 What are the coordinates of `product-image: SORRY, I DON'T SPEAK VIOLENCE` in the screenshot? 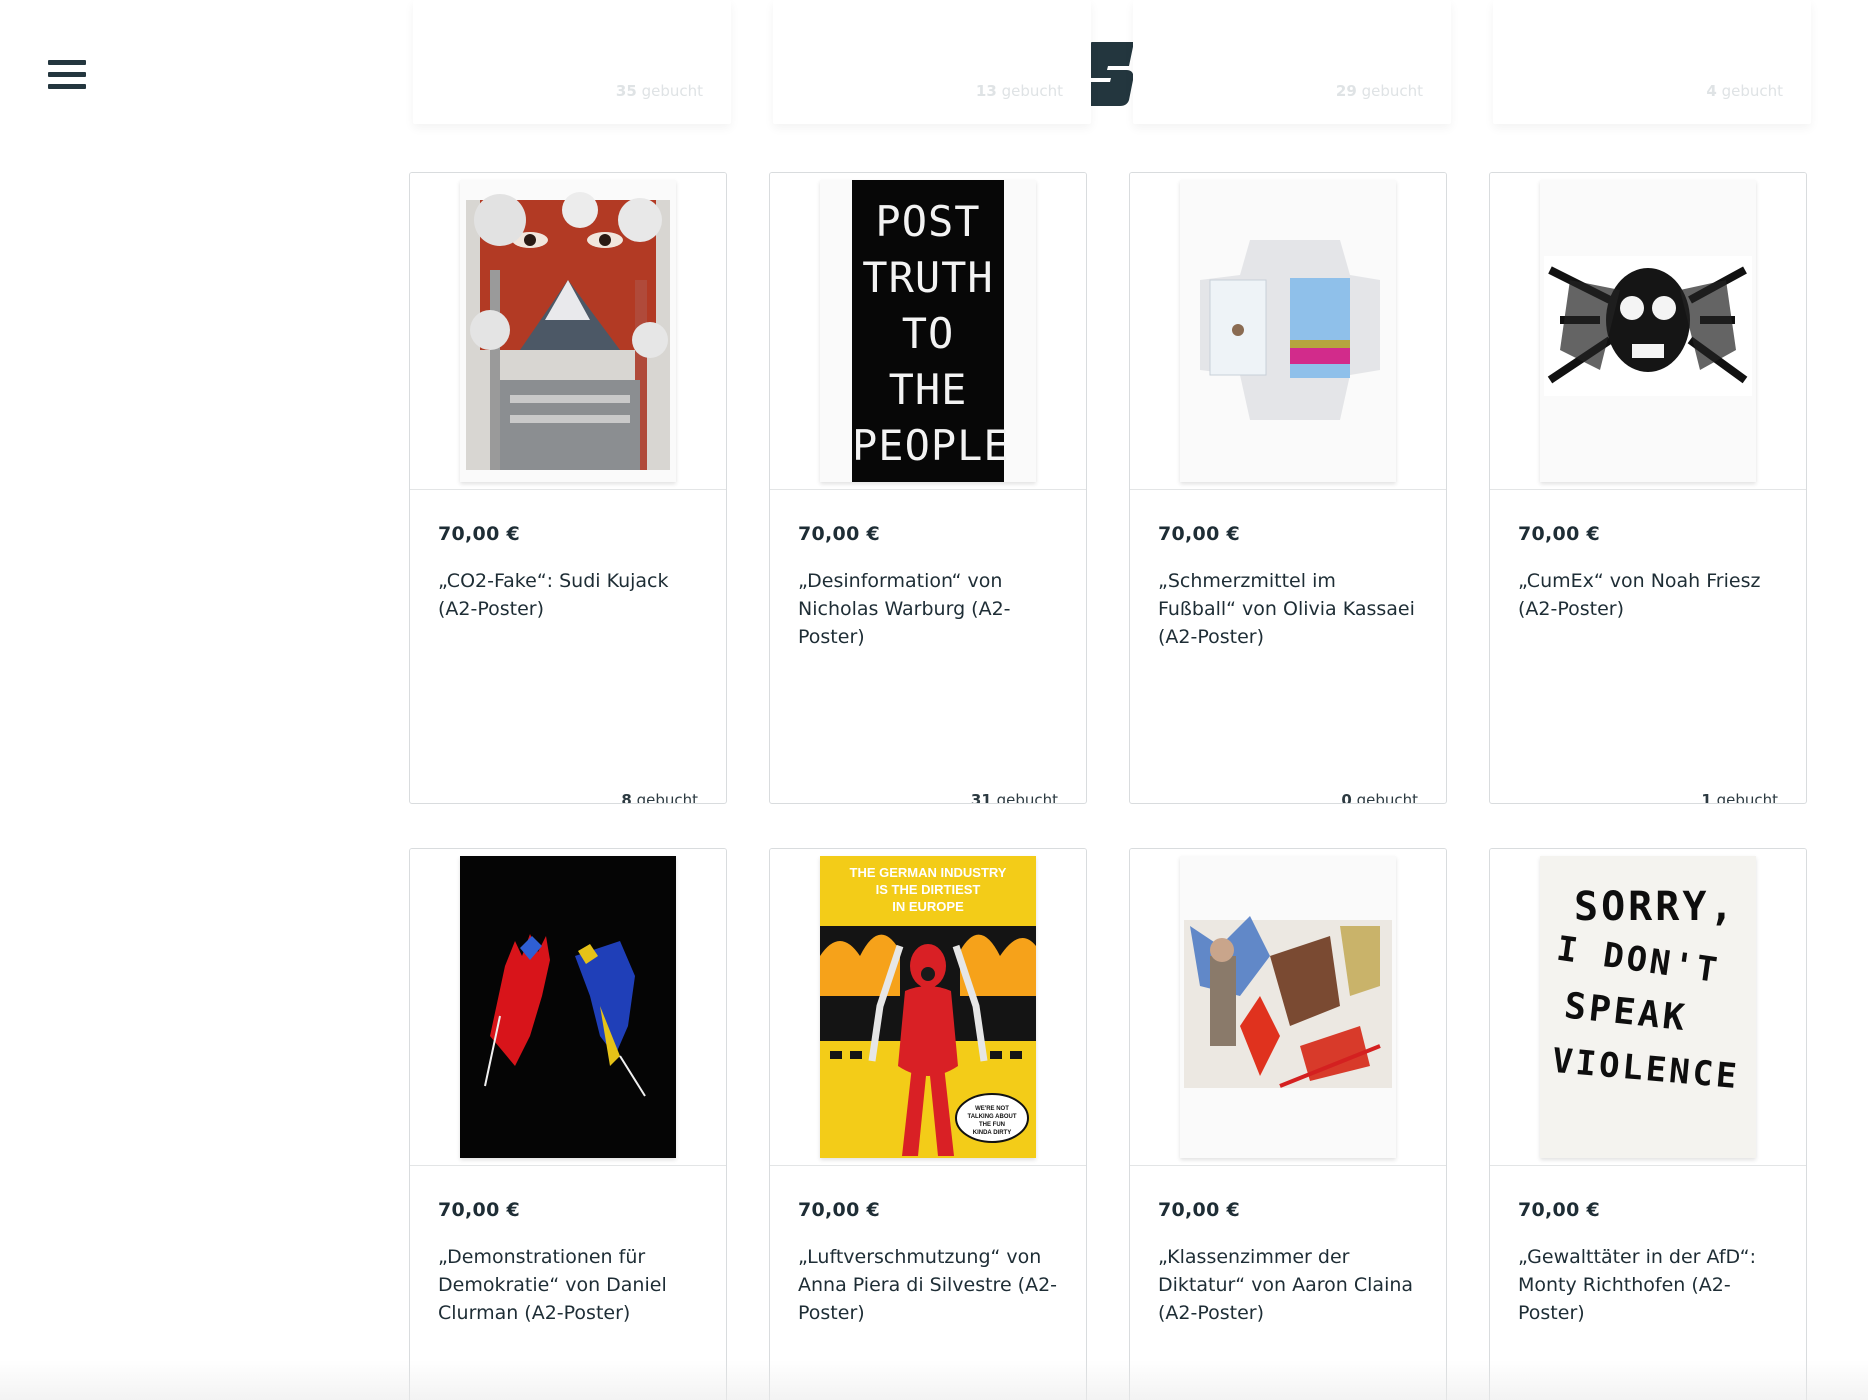 It's located at (1648, 1007).